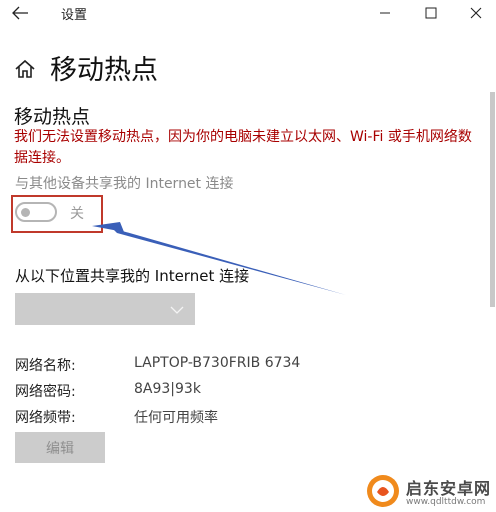  What do you see at coordinates (105, 309) in the screenshot?
I see `connection-dropdown` at bounding box center [105, 309].